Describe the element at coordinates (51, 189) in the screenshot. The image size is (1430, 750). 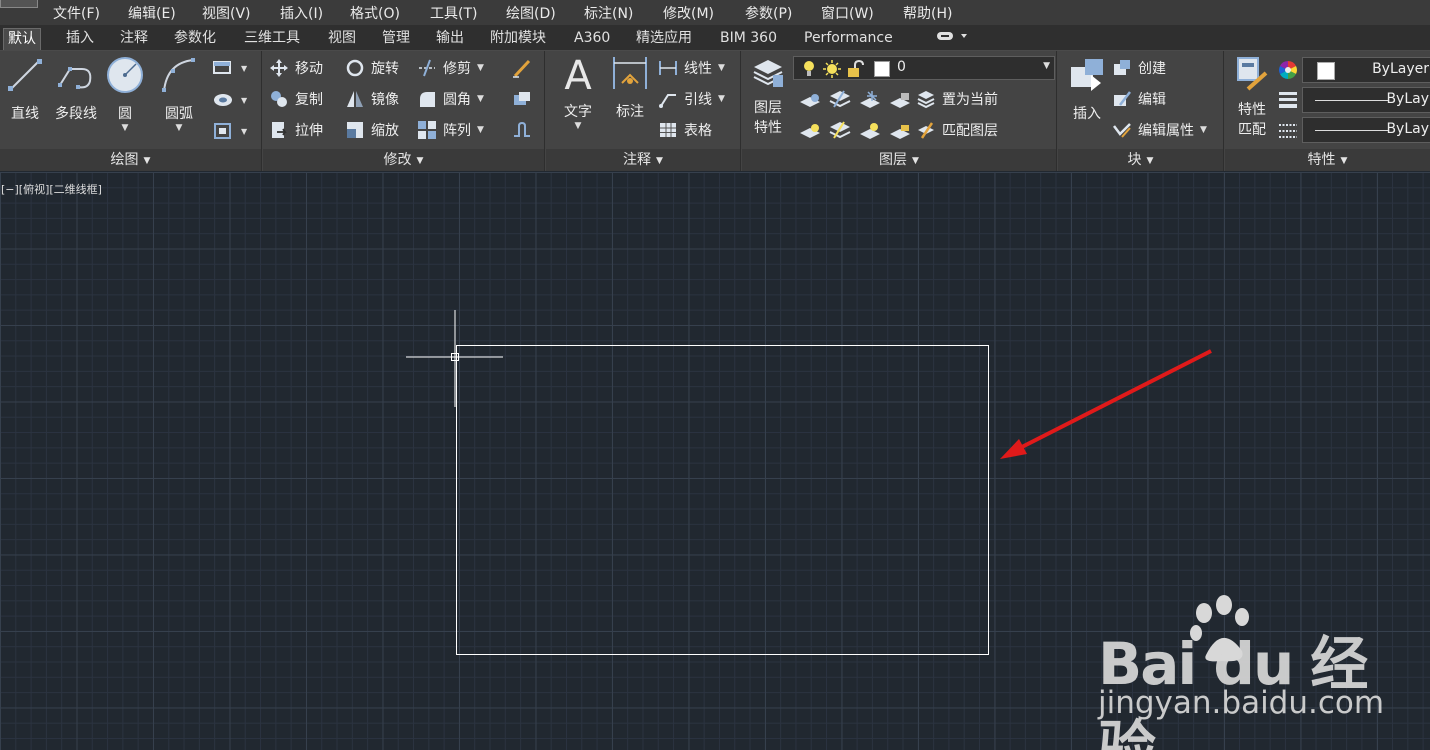
I see `viewport-controls-label: [−][俯视][二维线框]` at that location.